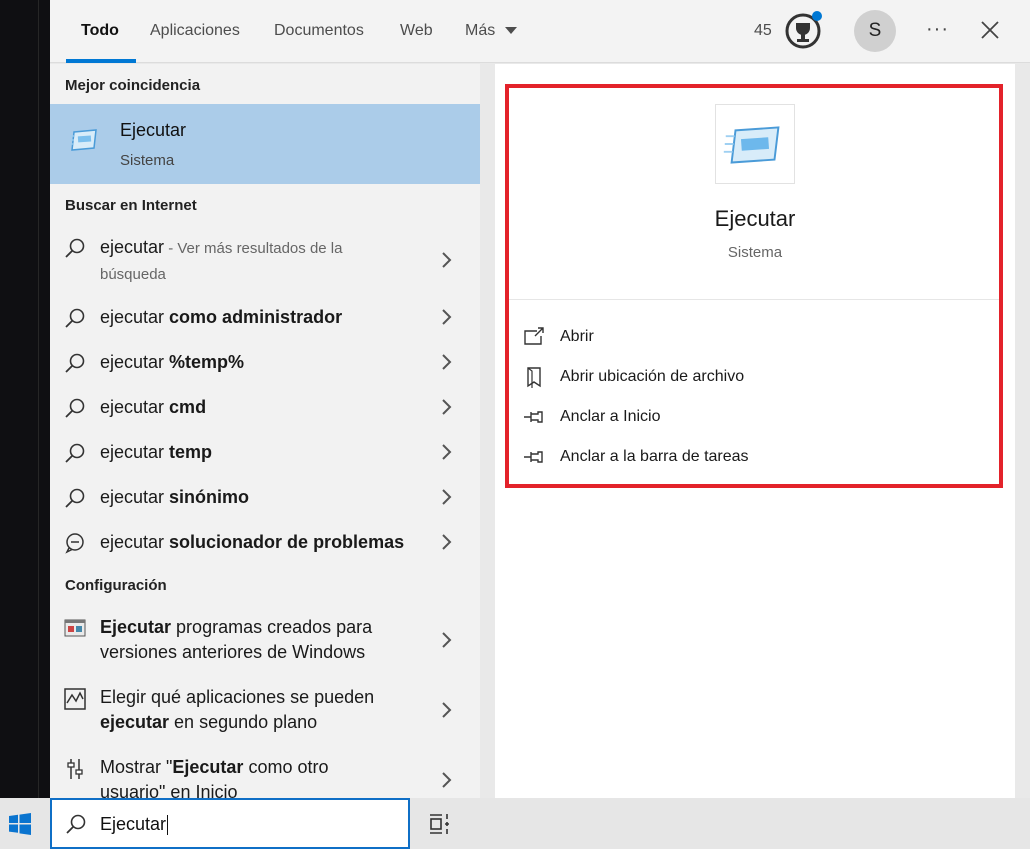  I want to click on search-input: Ejecutar, so click(230, 823).